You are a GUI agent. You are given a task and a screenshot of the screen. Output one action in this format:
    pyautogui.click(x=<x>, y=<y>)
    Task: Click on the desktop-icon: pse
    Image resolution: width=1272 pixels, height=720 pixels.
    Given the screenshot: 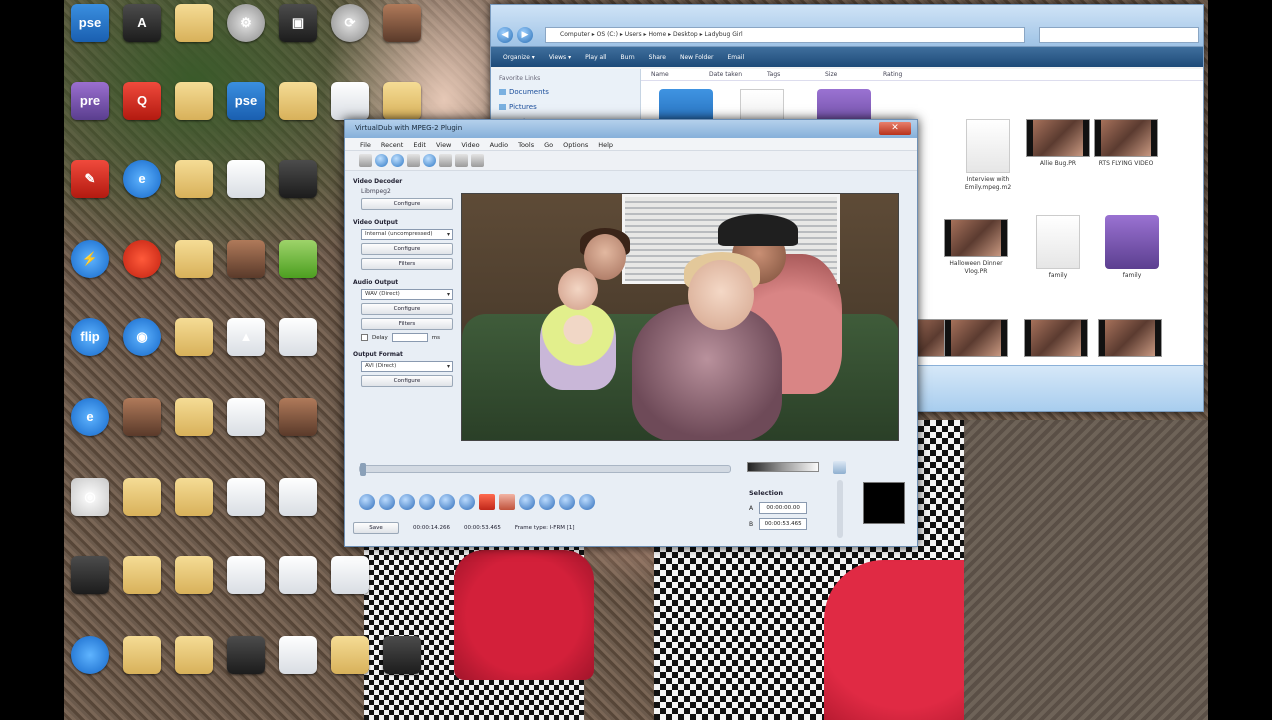 What is the action you would take?
    pyautogui.click(x=90, y=34)
    